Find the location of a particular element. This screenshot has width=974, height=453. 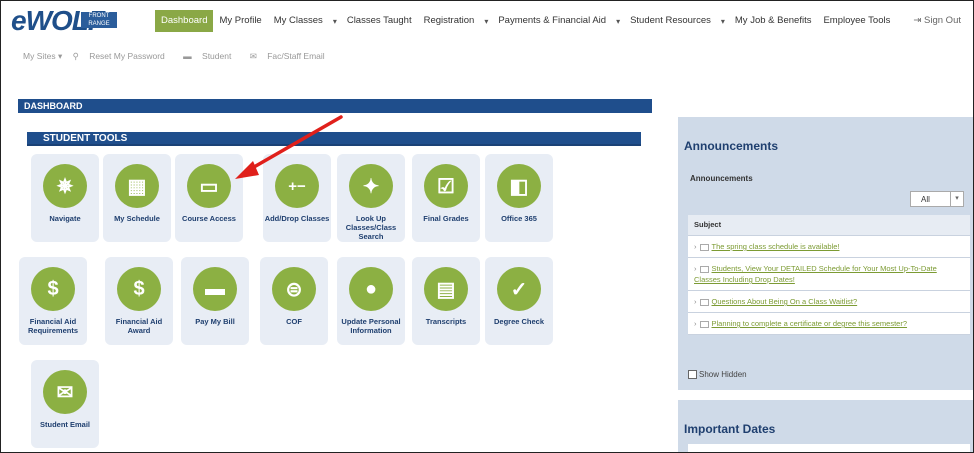

tile-student-email: ✉ Student Email is located at coordinates (65, 404).